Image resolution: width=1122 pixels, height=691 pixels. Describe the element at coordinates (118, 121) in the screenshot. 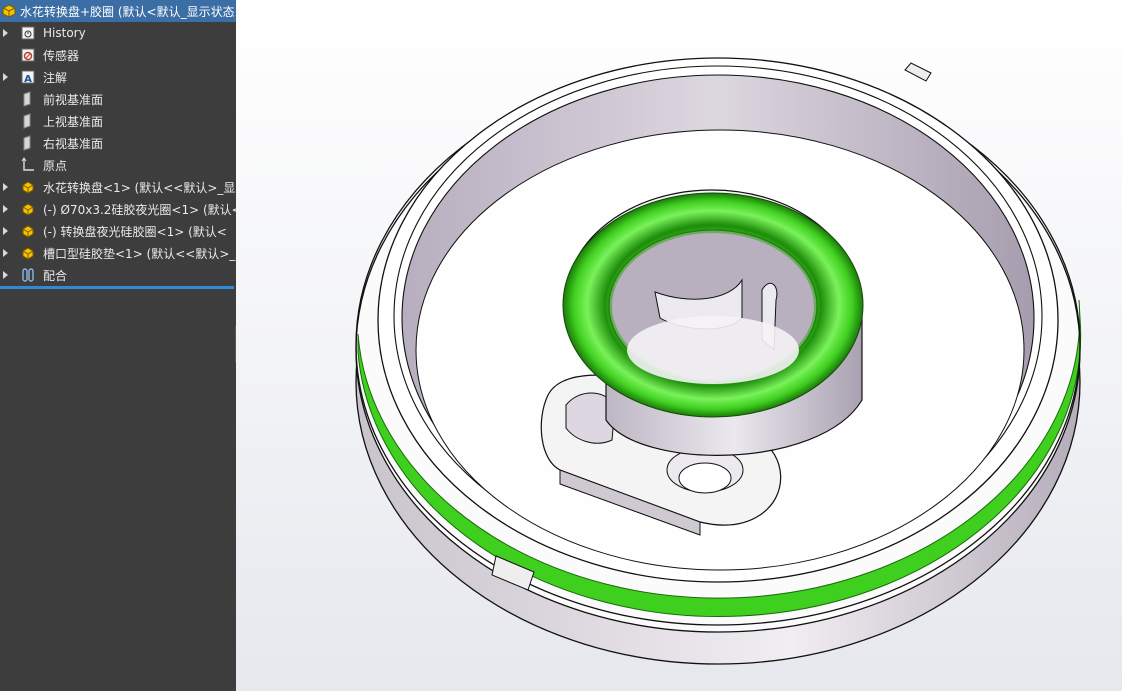

I see `tree-item-4: 上视基准面` at that location.